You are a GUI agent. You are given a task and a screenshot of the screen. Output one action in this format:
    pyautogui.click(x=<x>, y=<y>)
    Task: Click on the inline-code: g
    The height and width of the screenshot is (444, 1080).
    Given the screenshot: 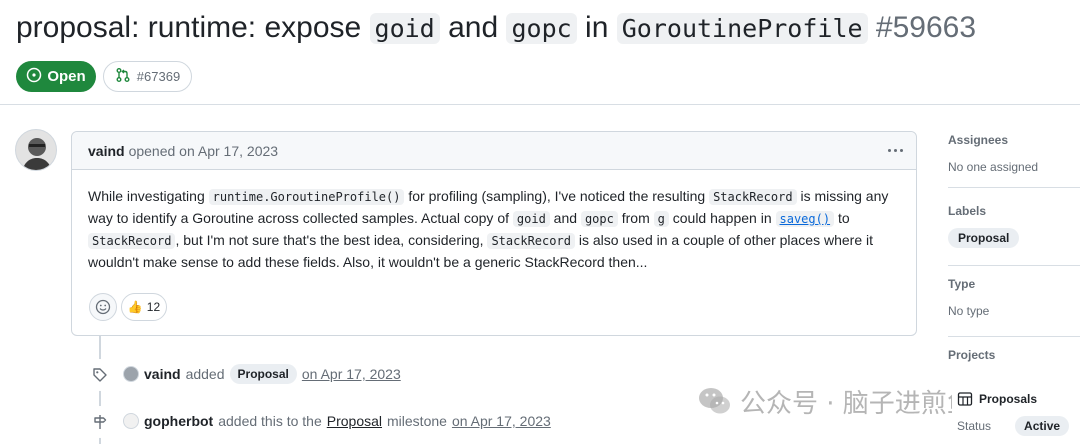 What is the action you would take?
    pyautogui.click(x=661, y=219)
    